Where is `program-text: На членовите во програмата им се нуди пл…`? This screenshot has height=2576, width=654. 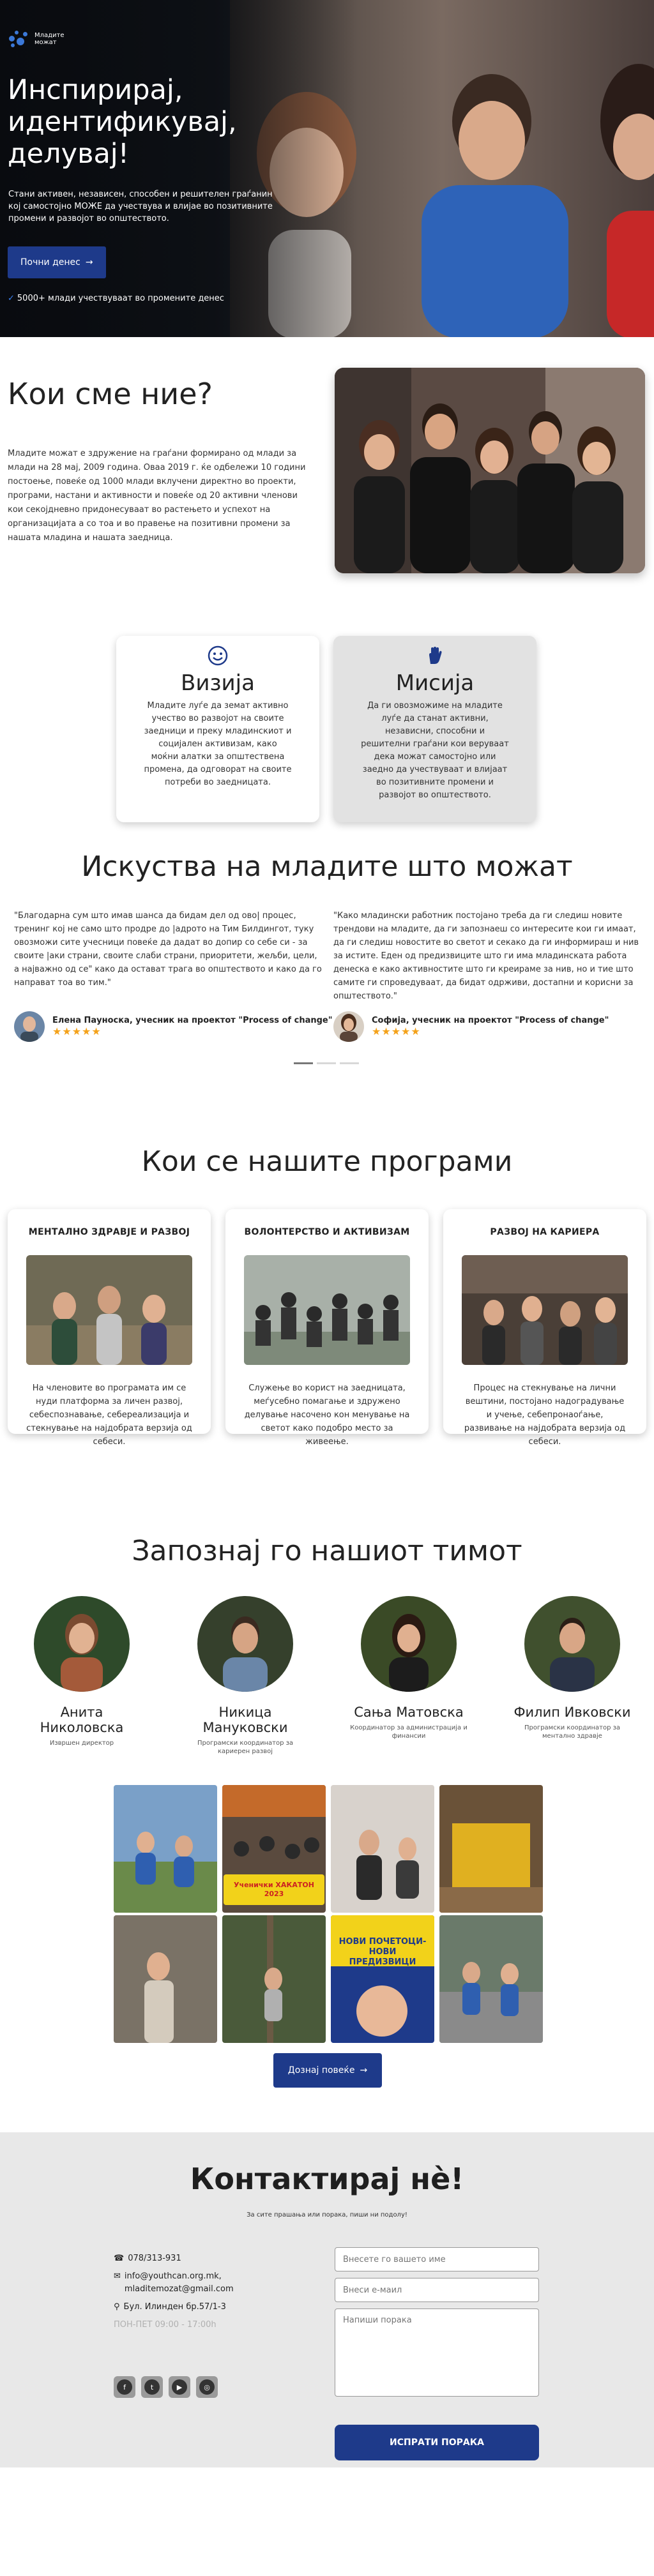 program-text: На членовите во програмата им се нуди пл… is located at coordinates (109, 1415).